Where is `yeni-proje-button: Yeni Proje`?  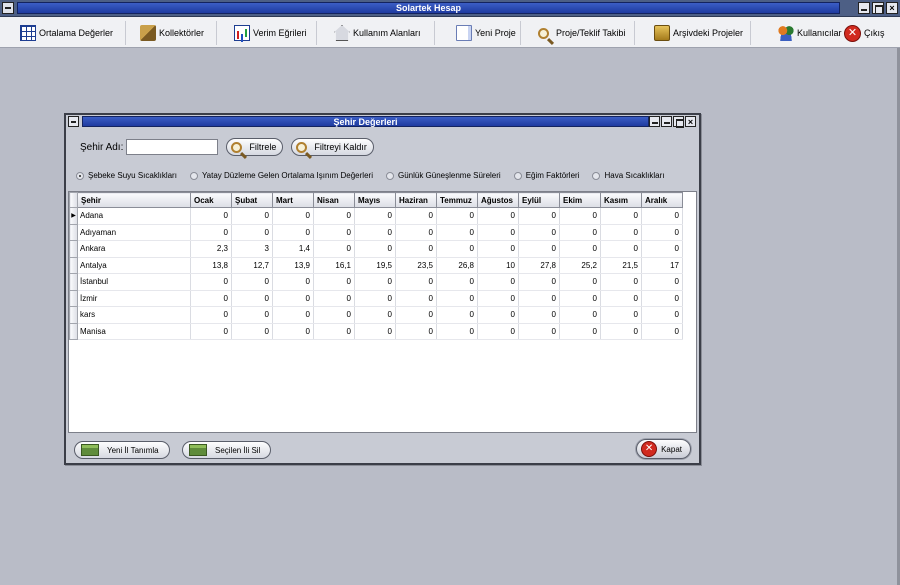 yeni-proje-button: Yeni Proje is located at coordinates (486, 33).